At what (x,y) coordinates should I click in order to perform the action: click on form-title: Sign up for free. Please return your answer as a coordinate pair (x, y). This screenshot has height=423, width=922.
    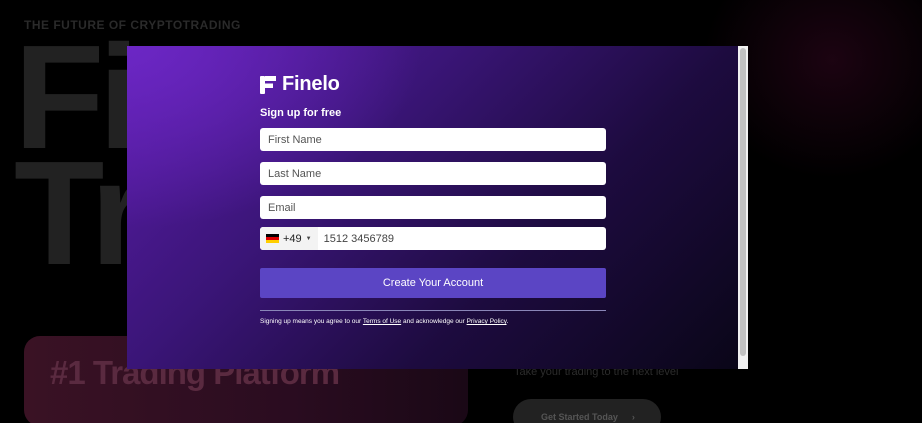
    Looking at the image, I should click on (301, 113).